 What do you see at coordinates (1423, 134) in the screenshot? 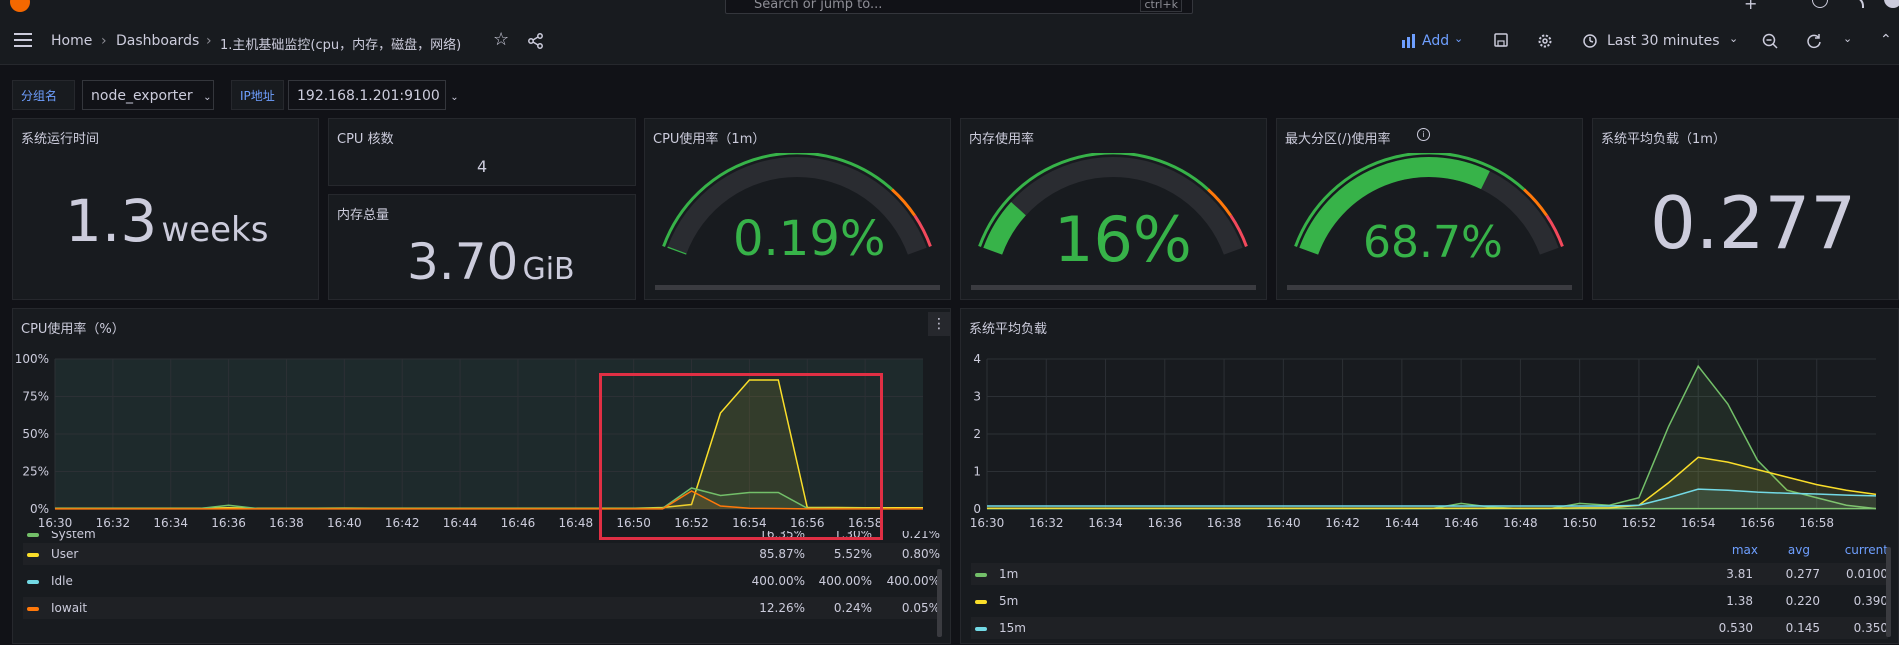
I see `info-icon: i` at bounding box center [1423, 134].